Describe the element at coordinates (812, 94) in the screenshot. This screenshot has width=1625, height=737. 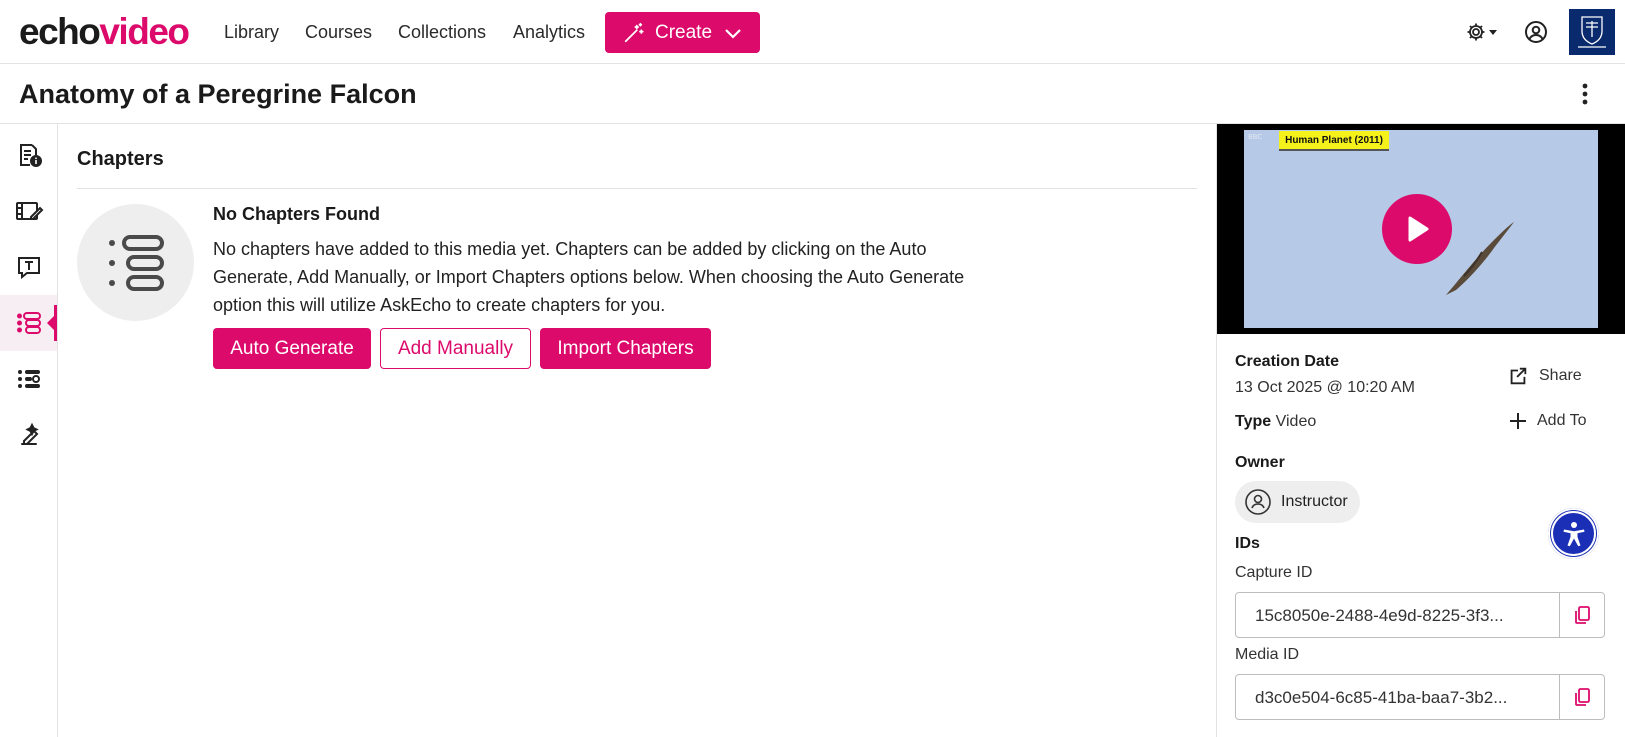
I see `page-title-bar: Anatomy of a Peregrine Falcon` at that location.